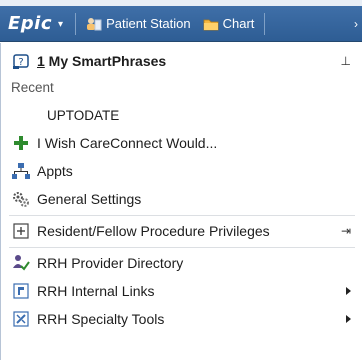 This screenshot has width=362, height=360. I want to click on folder-icon, so click(211, 24).